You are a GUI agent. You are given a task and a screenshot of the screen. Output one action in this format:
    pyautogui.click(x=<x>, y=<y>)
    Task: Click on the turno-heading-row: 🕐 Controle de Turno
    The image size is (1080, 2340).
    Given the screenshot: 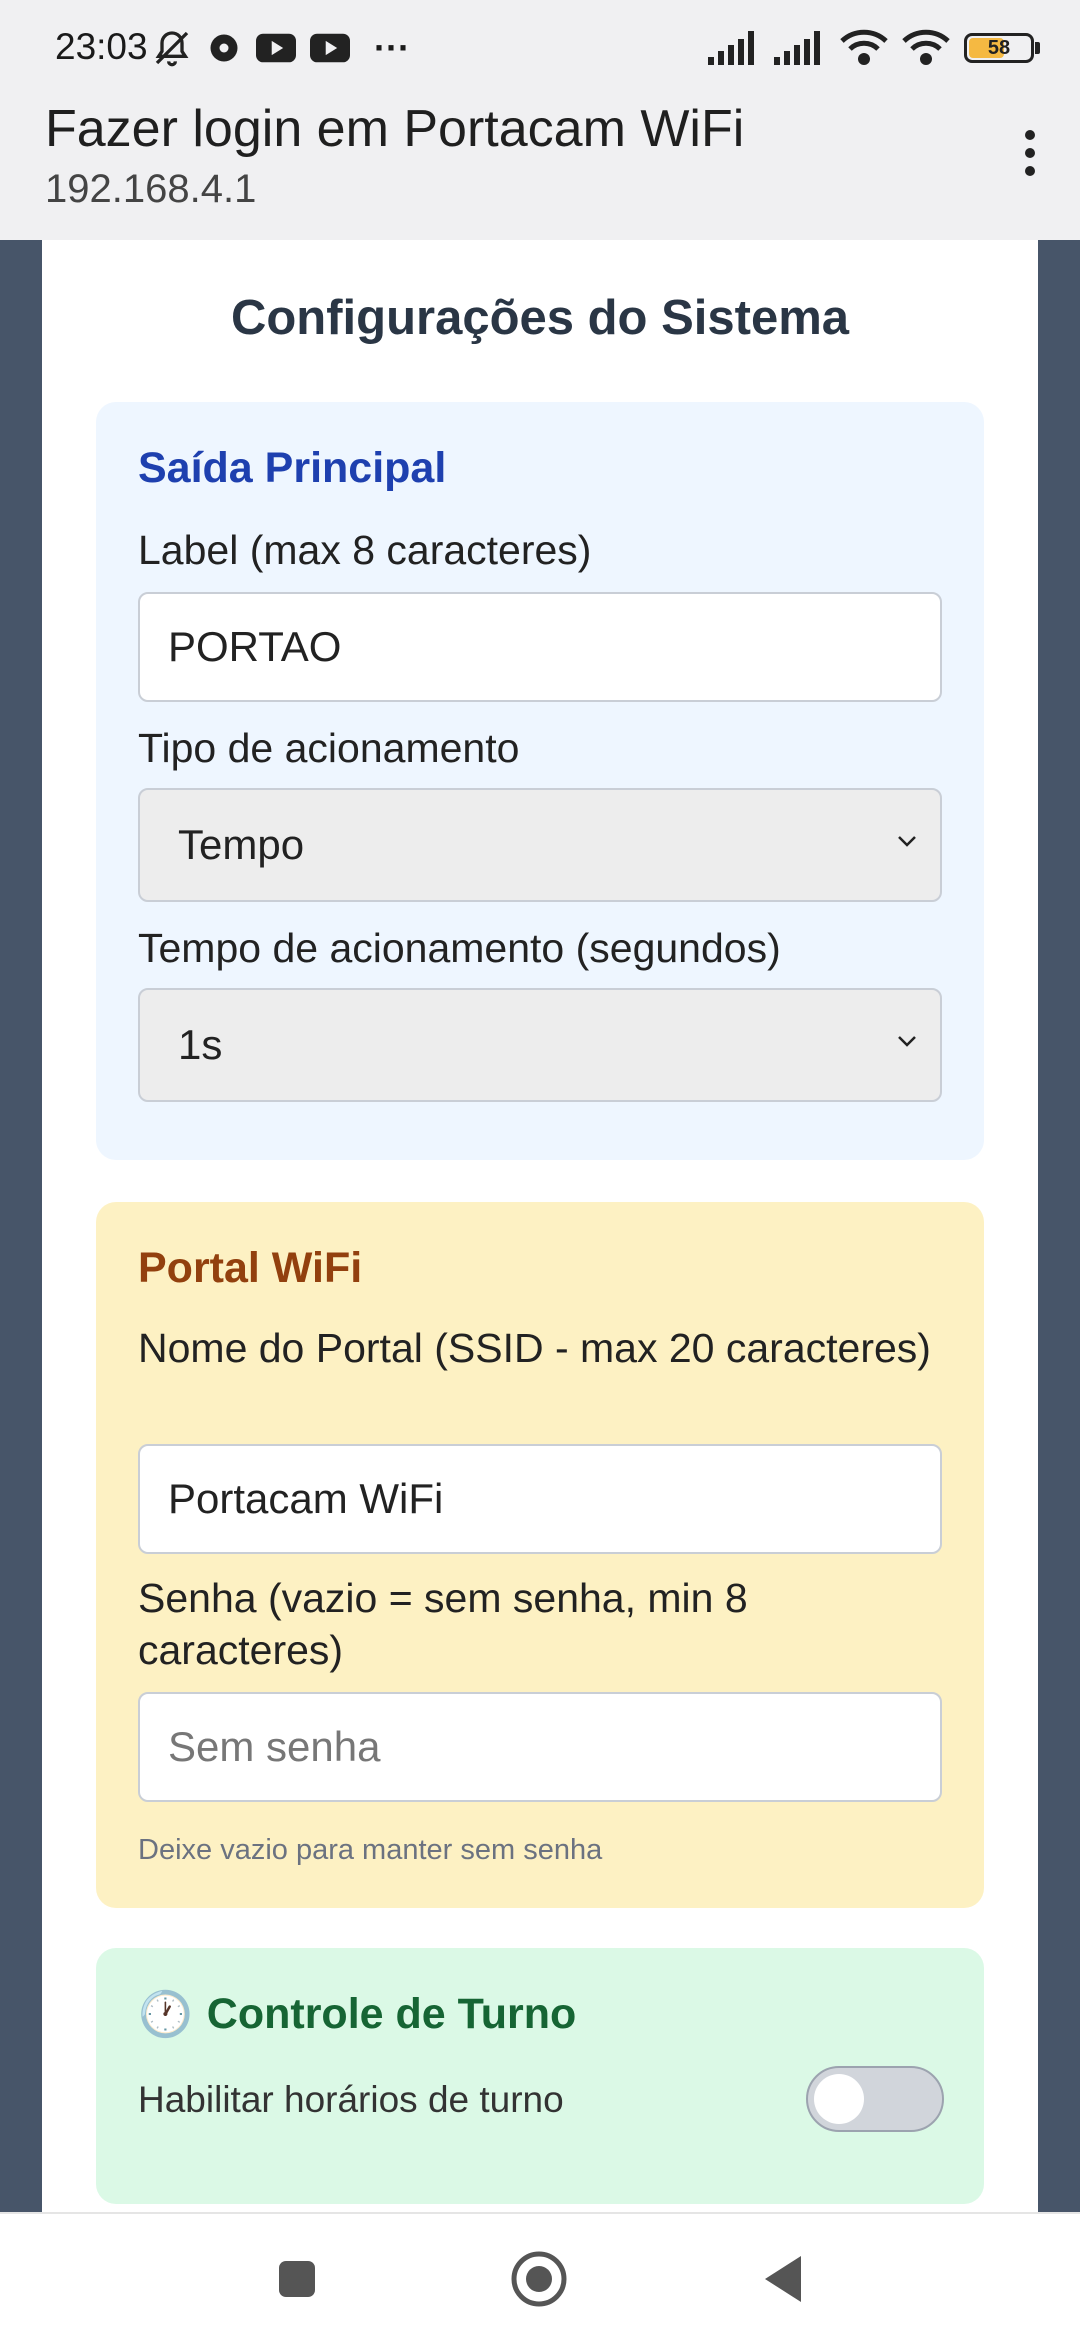 What is the action you would take?
    pyautogui.click(x=357, y=2014)
    